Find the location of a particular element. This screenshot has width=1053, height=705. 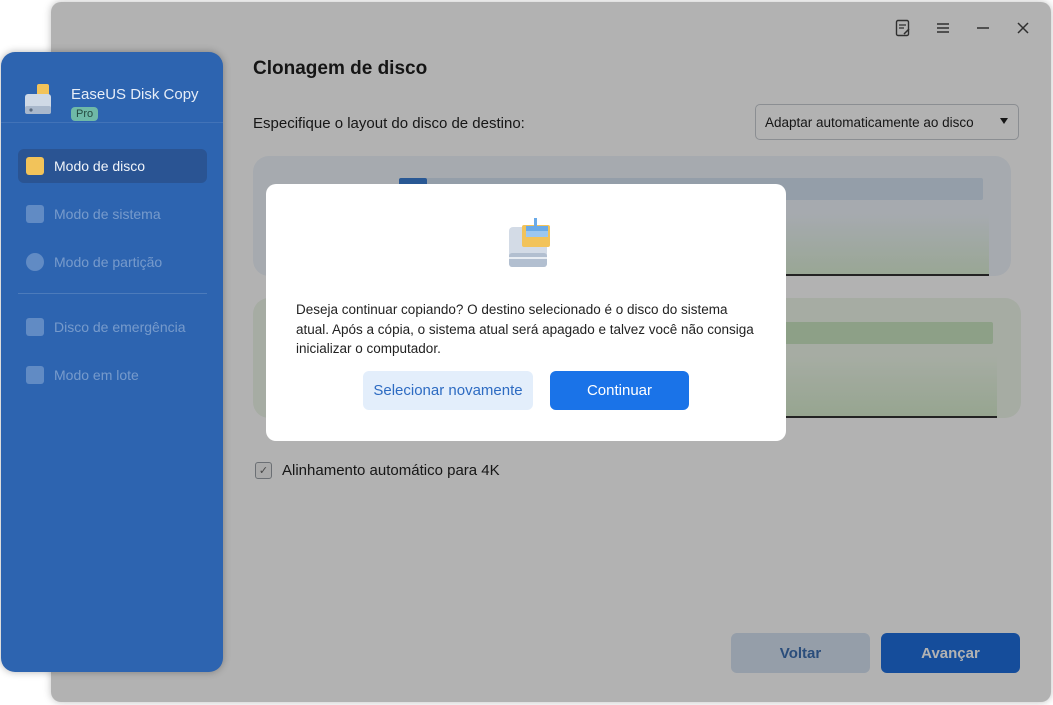

continue-button: Continuar is located at coordinates (619, 390).